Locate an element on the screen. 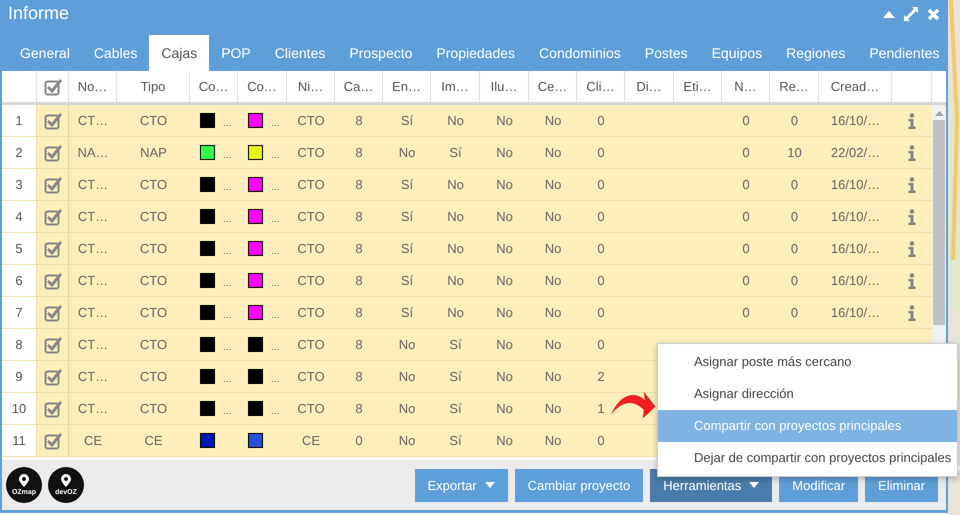  window-title: Informe is located at coordinates (39, 13).